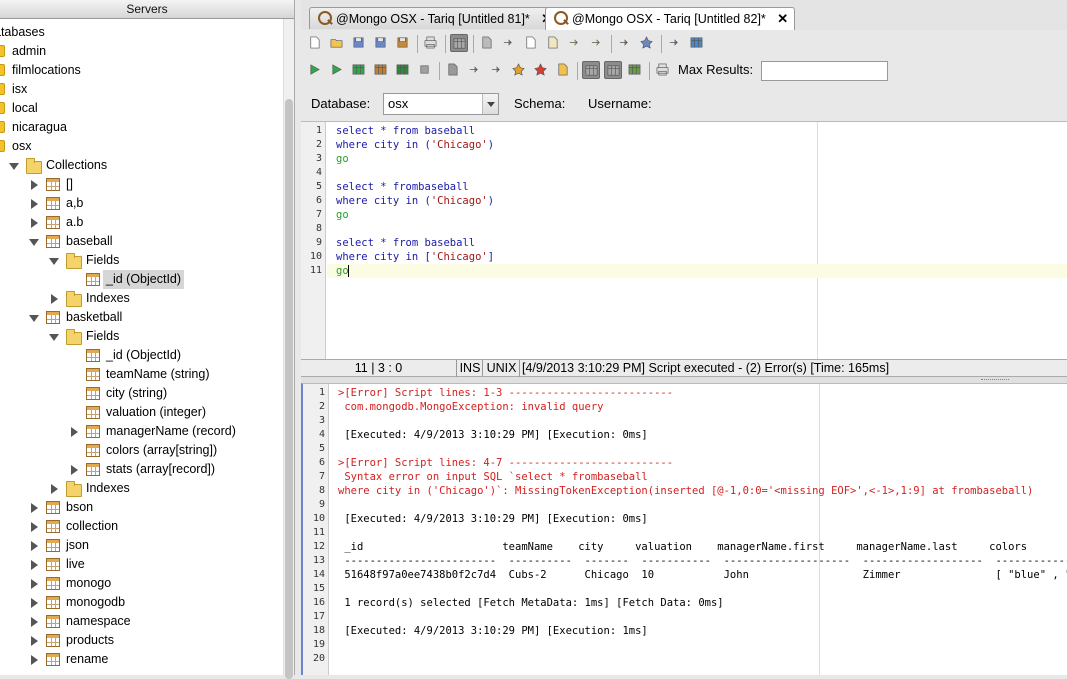  Describe the element at coordinates (140, 640) in the screenshot. I see `tree-node: products` at that location.